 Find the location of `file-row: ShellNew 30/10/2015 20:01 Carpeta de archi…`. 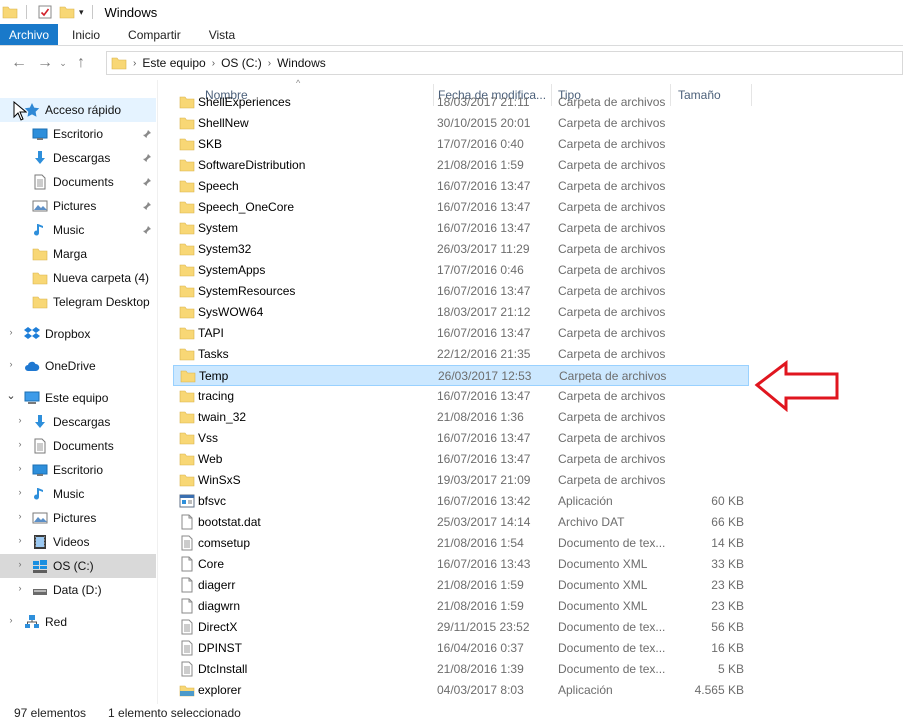

file-row: ShellNew 30/10/2015 20:01 Carpeta de archi… is located at coordinates (461, 123).